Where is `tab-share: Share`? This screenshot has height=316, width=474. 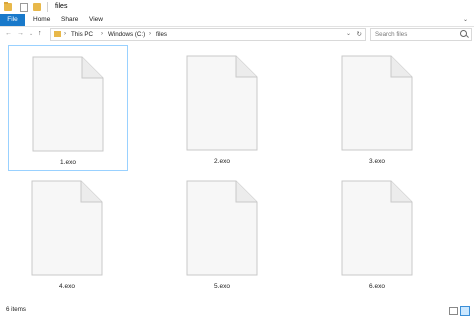
tab-share: Share is located at coordinates (69, 20).